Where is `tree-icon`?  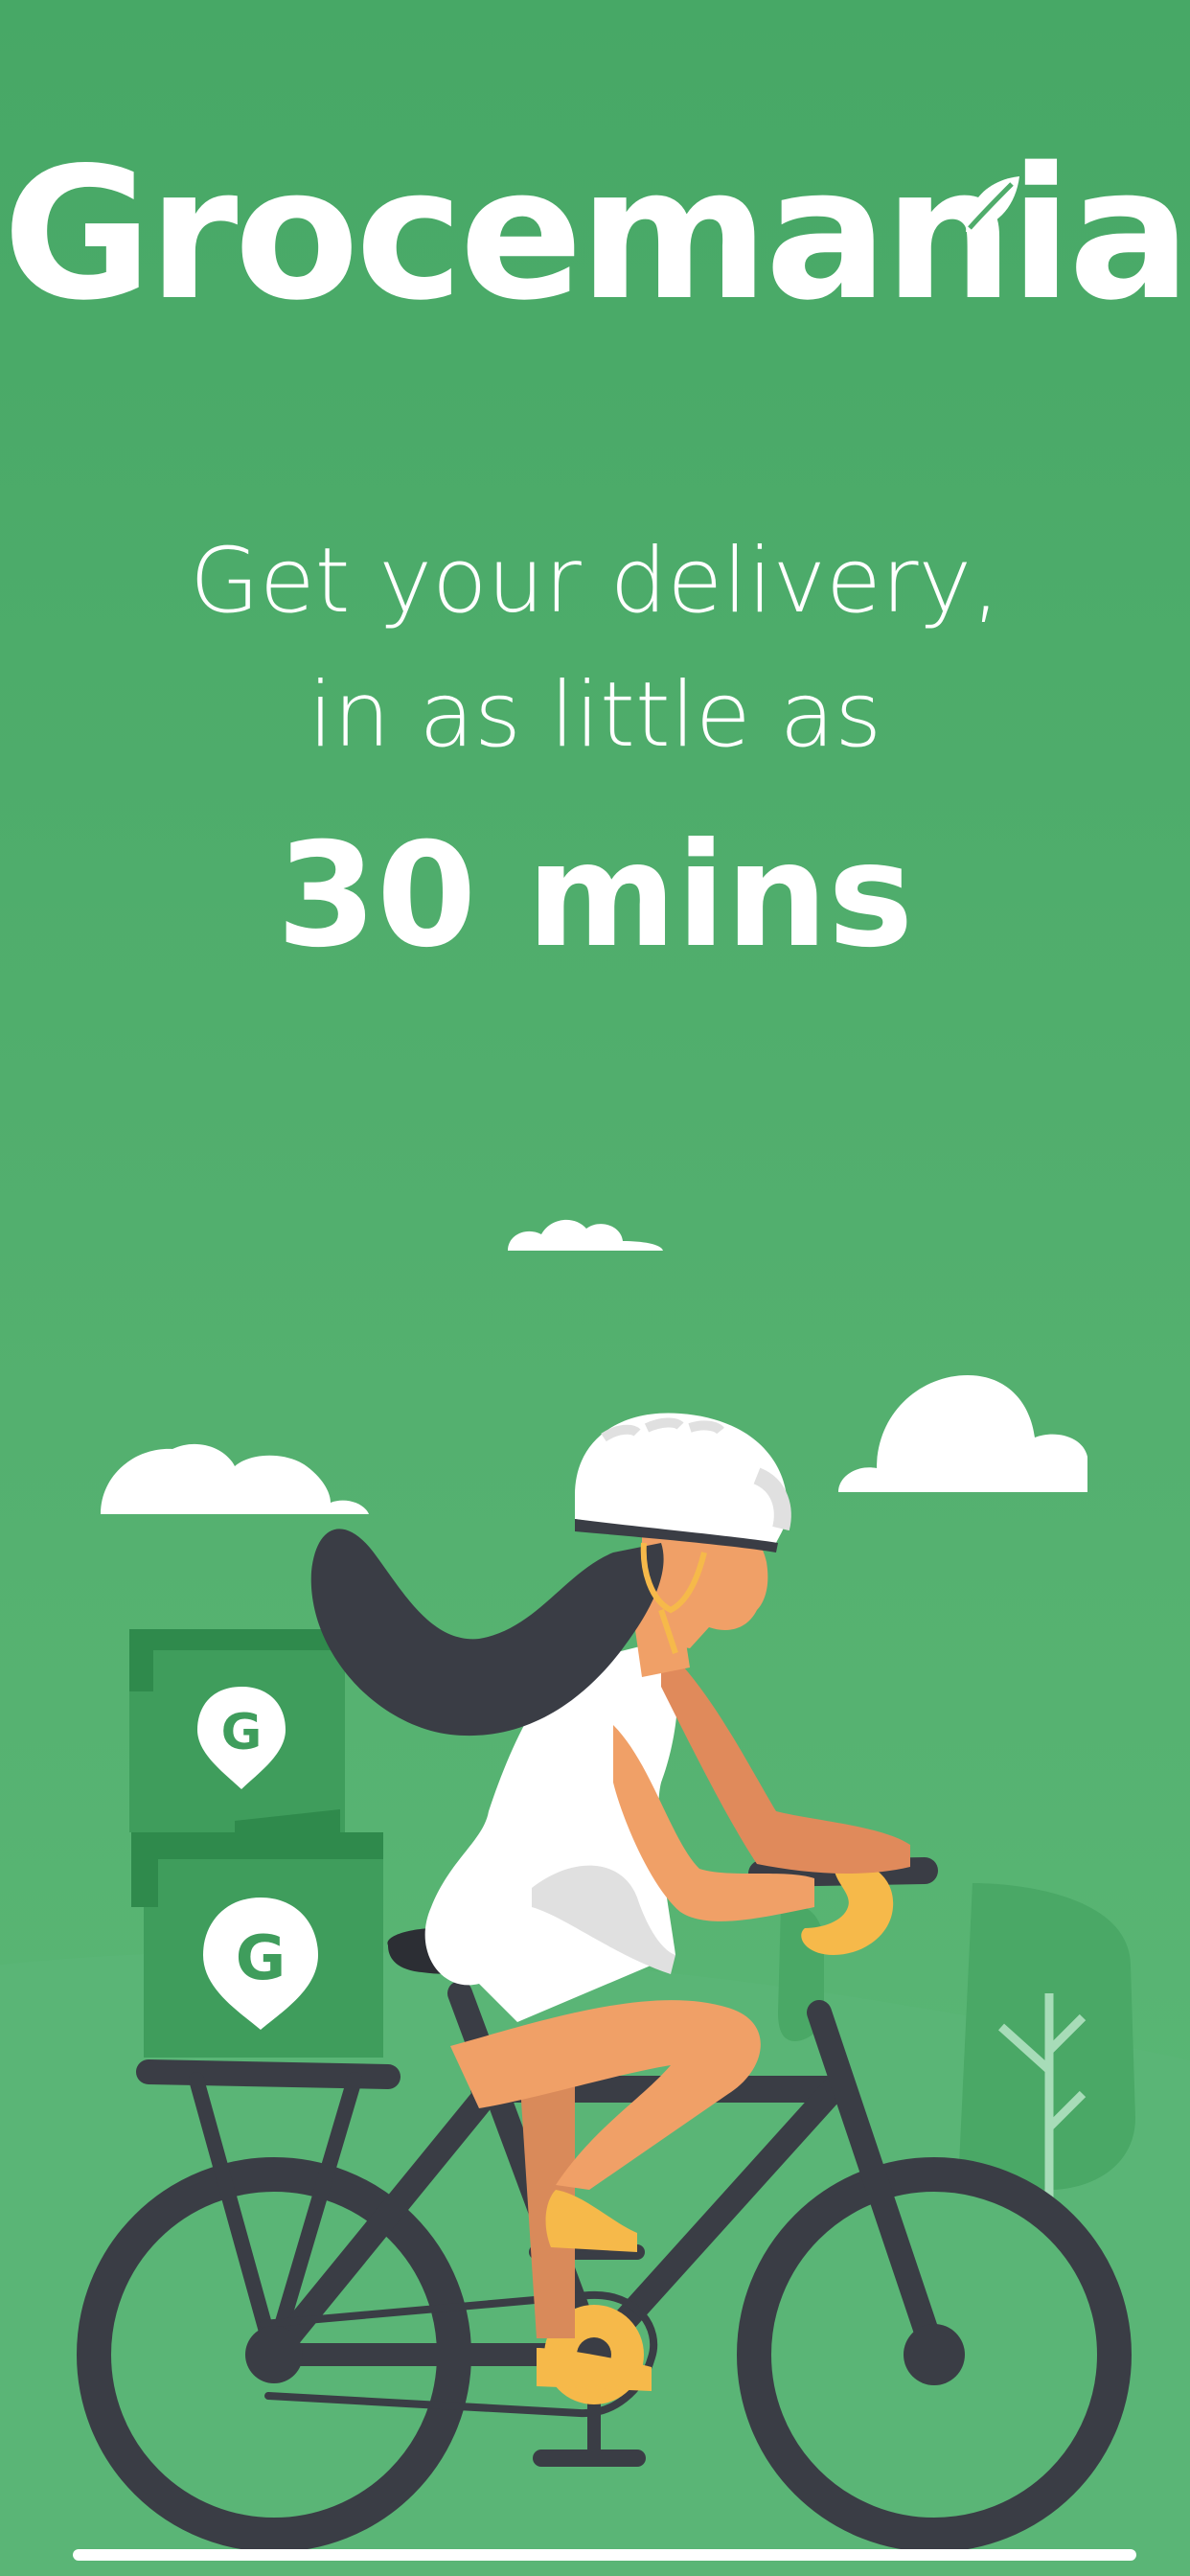
tree-icon is located at coordinates (1038, 2043).